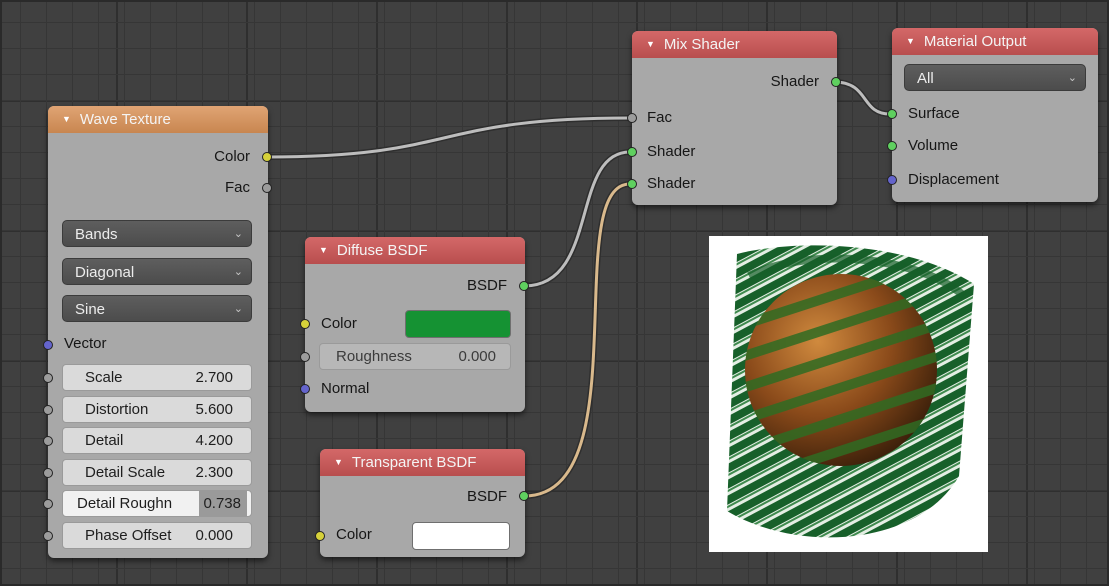 The image size is (1109, 586). I want to click on mix-shader1-input-socket, so click(632, 152).